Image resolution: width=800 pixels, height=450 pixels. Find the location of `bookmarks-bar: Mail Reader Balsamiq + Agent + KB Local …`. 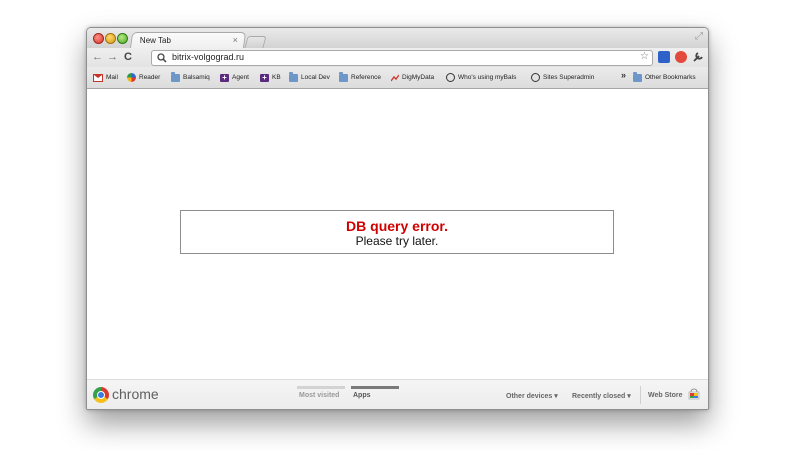

bookmarks-bar: Mail Reader Balsamiq + Agent + KB Local … is located at coordinates (397, 78).